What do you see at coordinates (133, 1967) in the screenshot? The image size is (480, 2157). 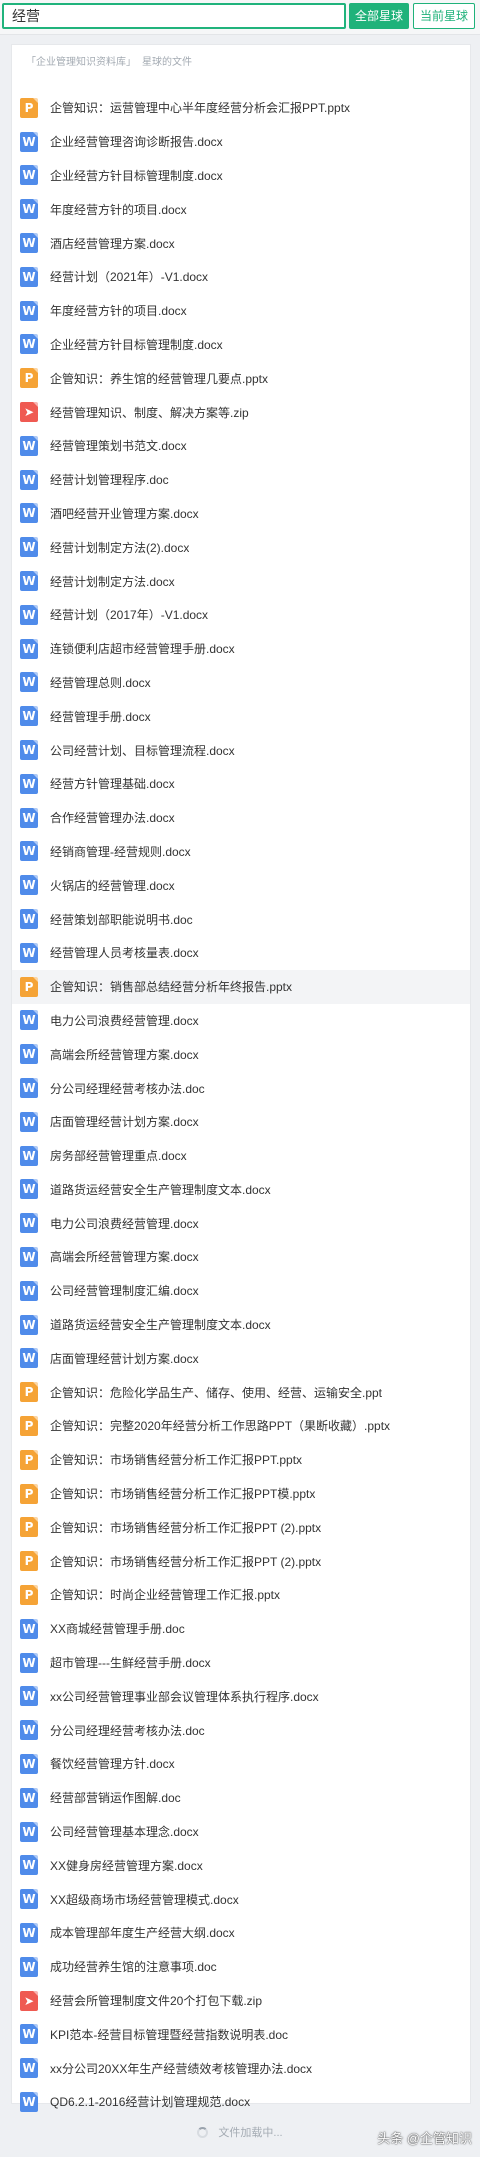 I see `file-name: 成功经营养生馆的注意事项.doc` at bounding box center [133, 1967].